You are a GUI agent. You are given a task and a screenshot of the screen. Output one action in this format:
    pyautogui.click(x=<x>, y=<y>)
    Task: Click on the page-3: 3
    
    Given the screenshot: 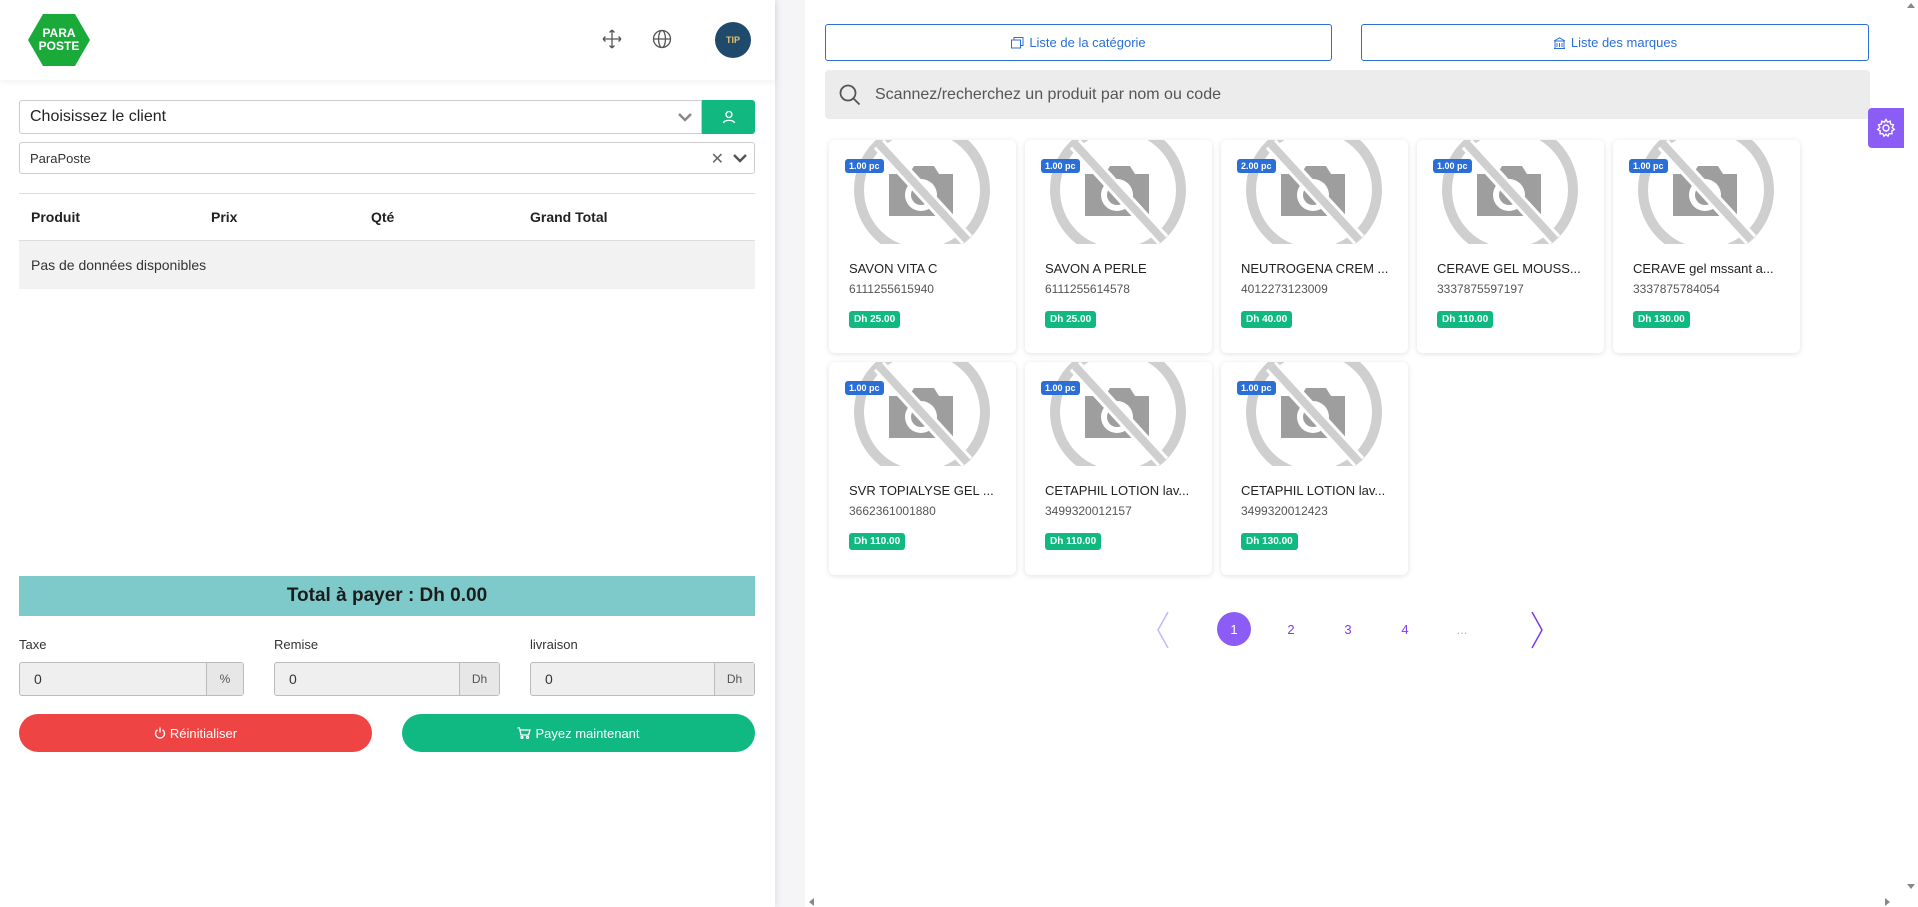 What is the action you would take?
    pyautogui.click(x=1348, y=629)
    